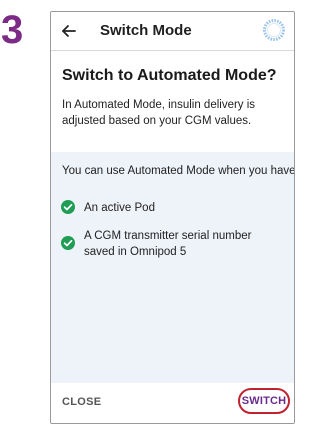  What do you see at coordinates (119, 208) in the screenshot?
I see `requirement-text: An active Pod` at bounding box center [119, 208].